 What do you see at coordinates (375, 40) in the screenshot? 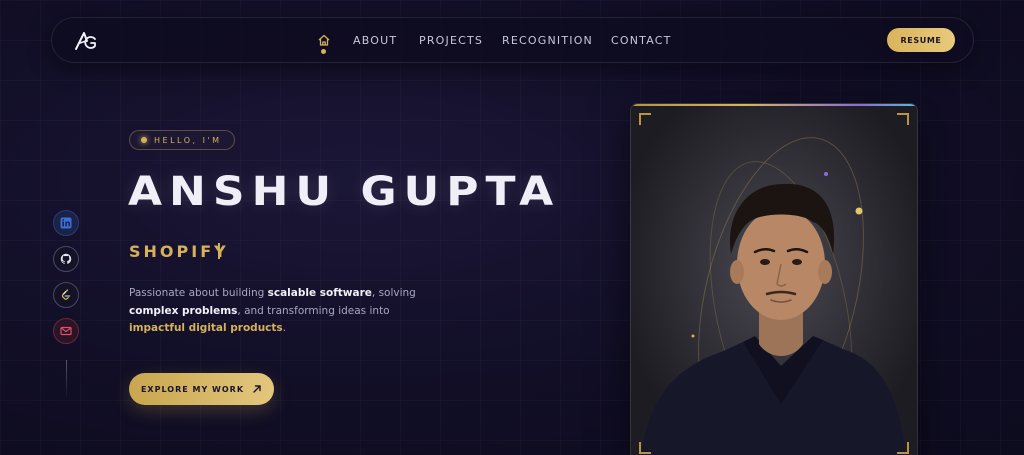
I see `nav-link-about: ABOUT` at bounding box center [375, 40].